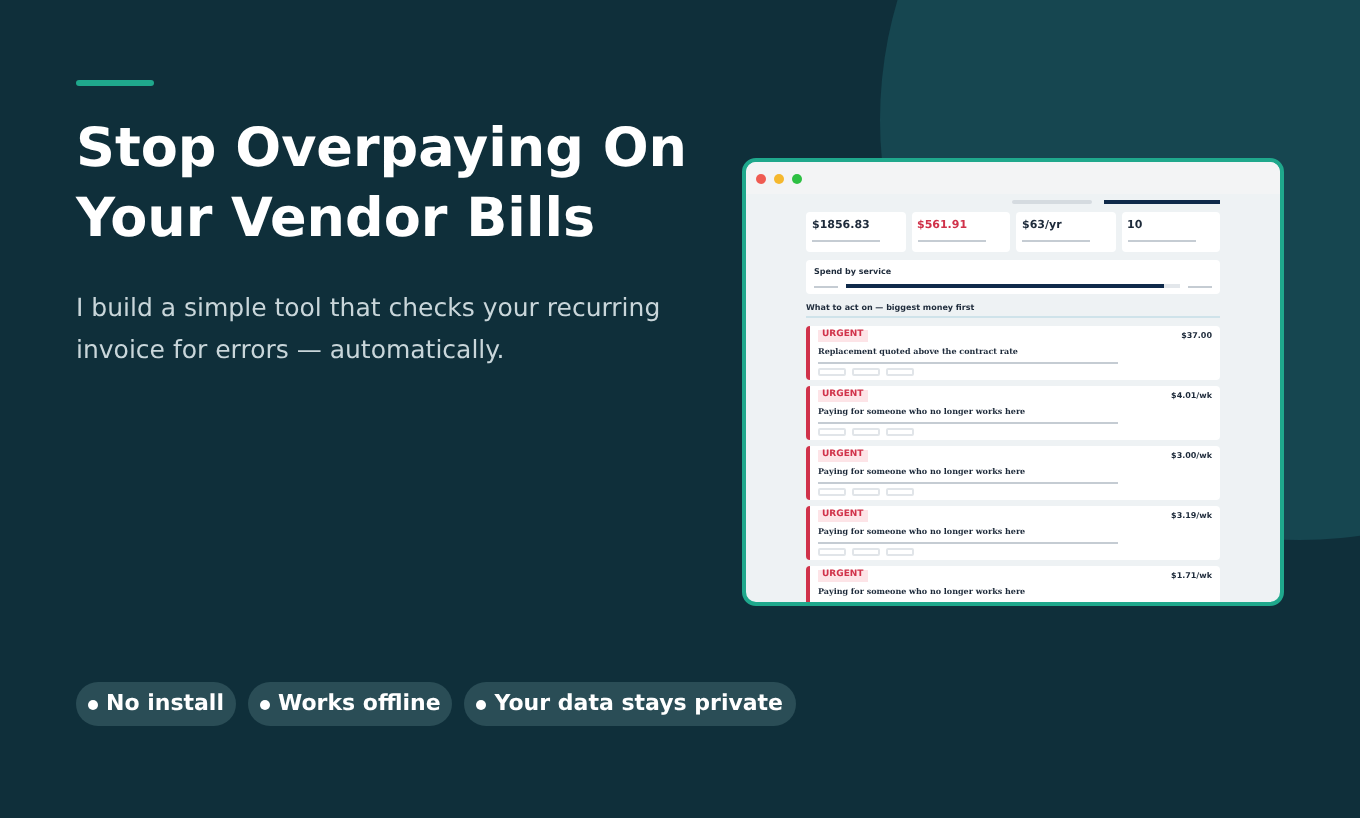 The width and height of the screenshot is (1360, 818). I want to click on accent-line, so click(115, 83).